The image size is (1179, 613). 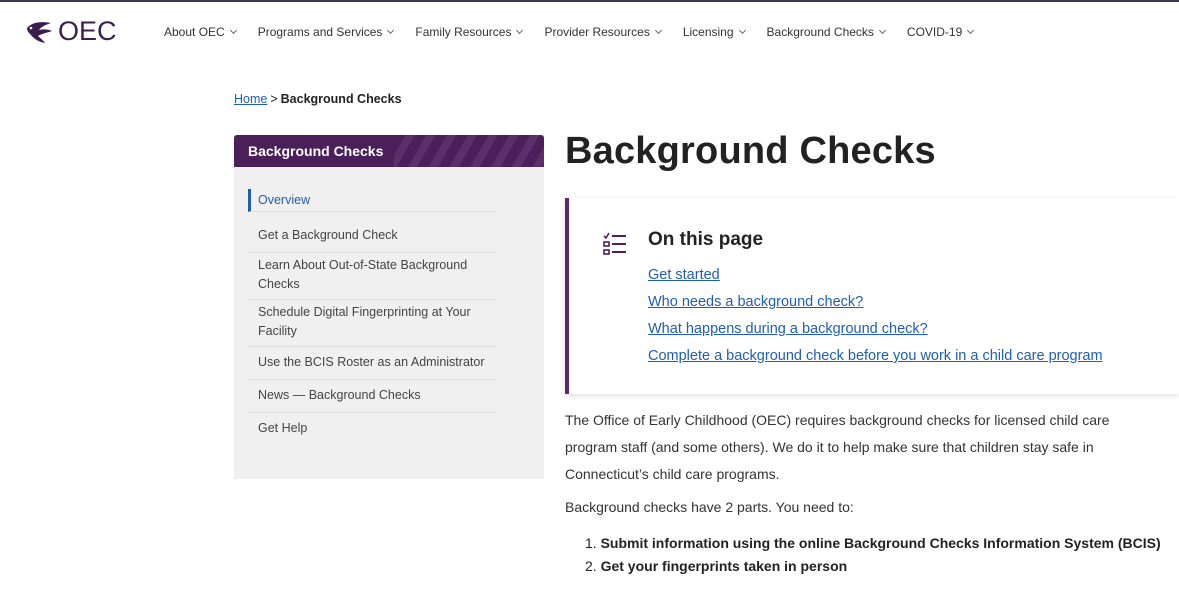 What do you see at coordinates (591, 543) in the screenshot?
I see `step-number: 1.` at bounding box center [591, 543].